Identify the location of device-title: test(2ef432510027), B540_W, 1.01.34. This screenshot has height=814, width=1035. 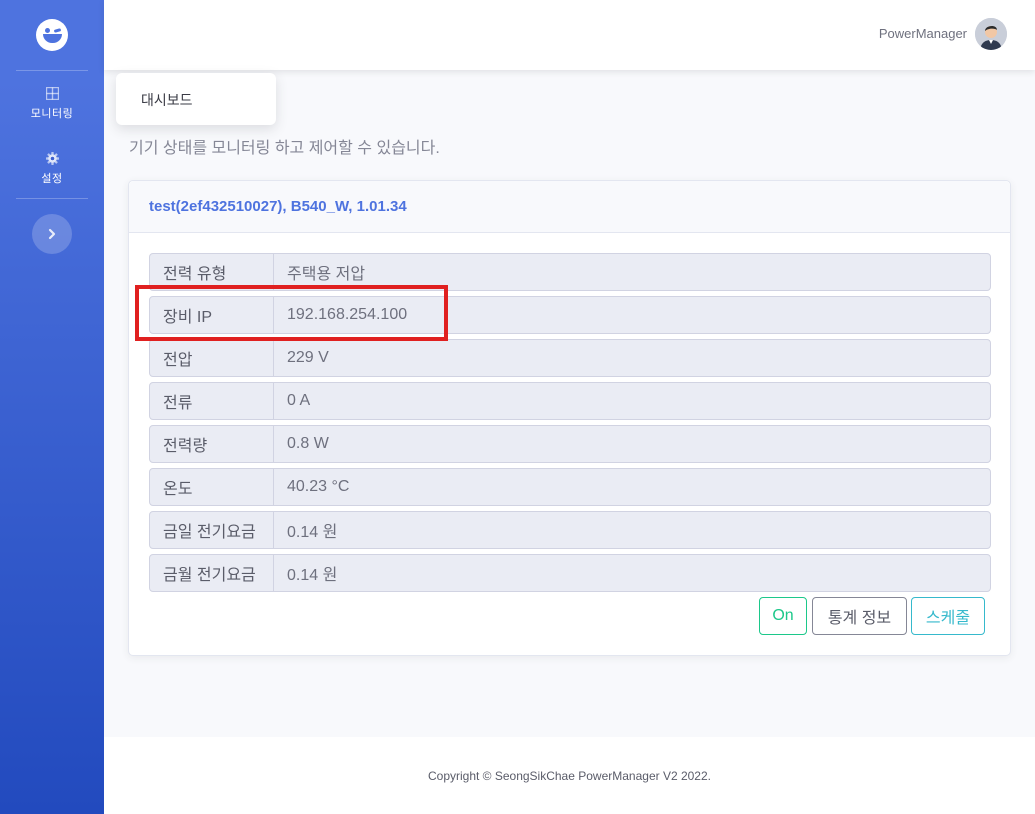
(278, 206).